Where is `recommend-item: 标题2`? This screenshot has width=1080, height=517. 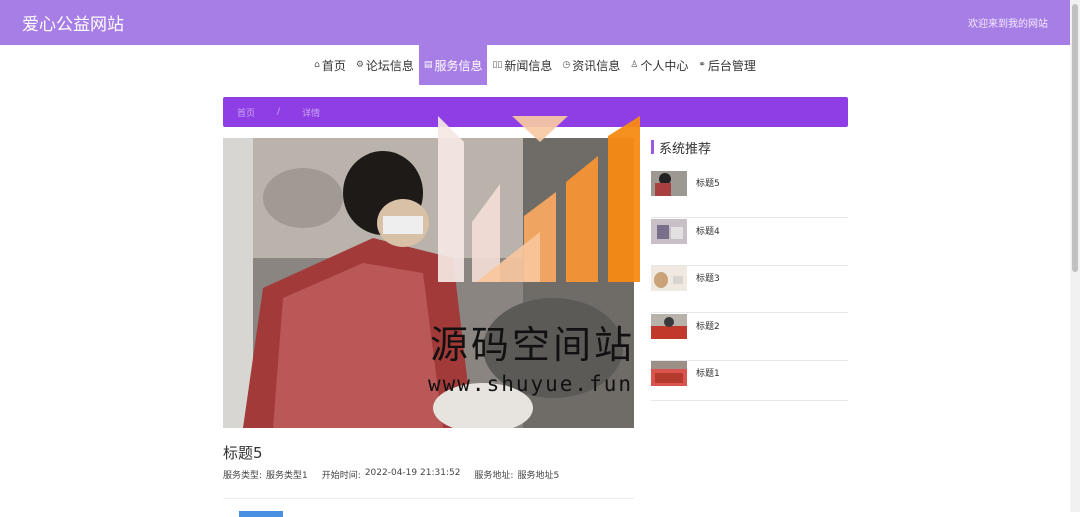
recommend-item: 标题2 is located at coordinates (749, 337).